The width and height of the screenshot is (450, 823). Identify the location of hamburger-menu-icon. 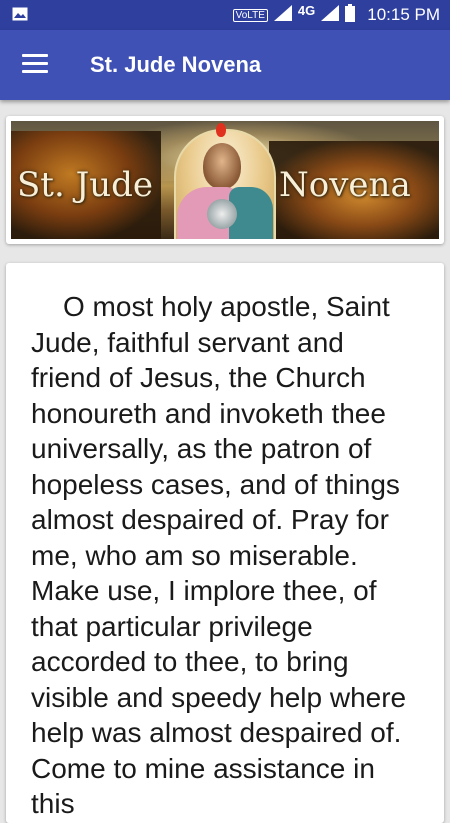
(35, 65).